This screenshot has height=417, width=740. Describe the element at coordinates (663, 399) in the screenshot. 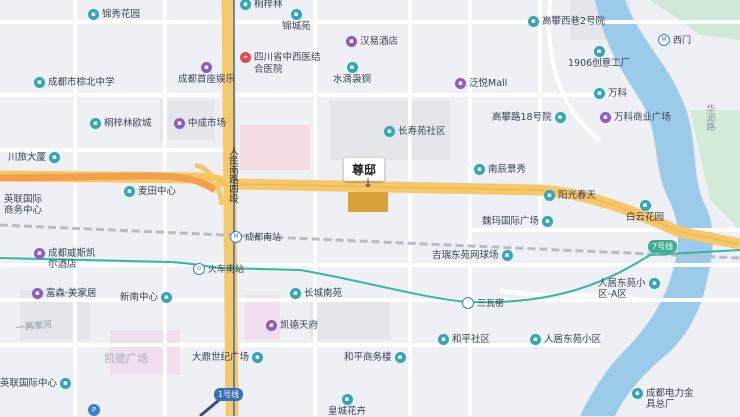

I see `poi-dianli-jinju: ▪ 成都电力金具总厂` at that location.